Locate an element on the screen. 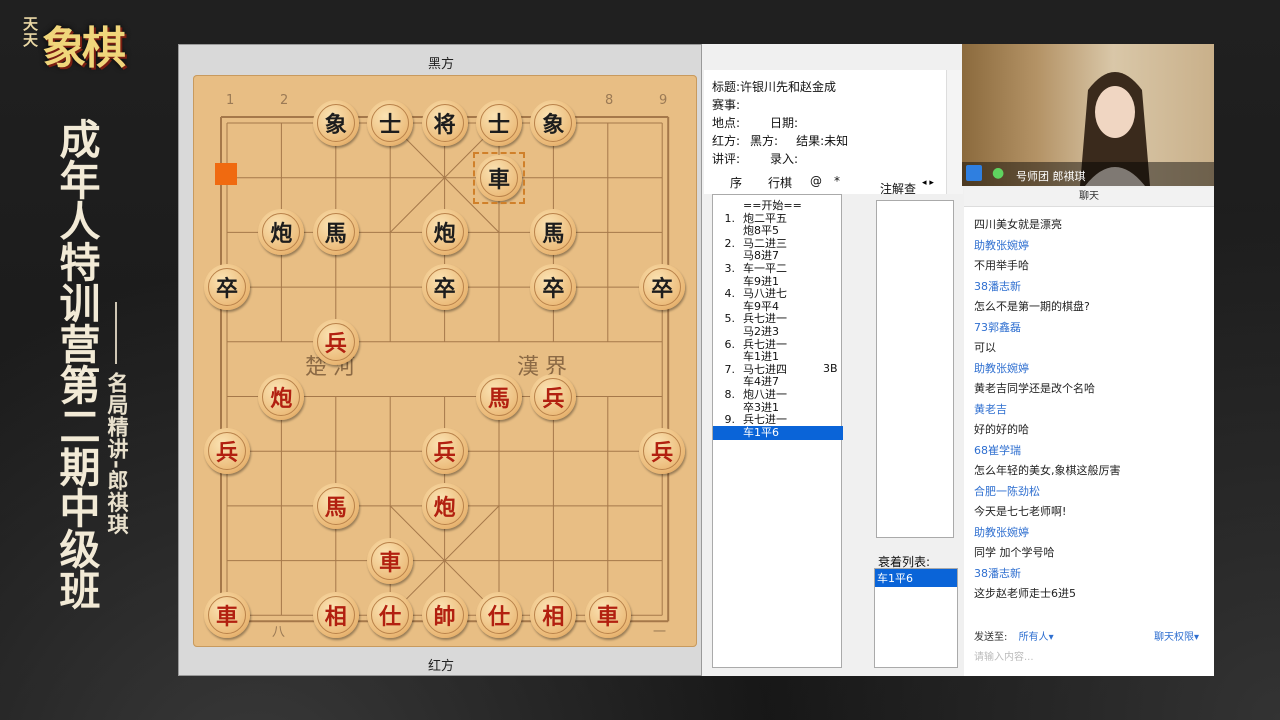  course-subtitle: 名局精讲-郎祺琪 is located at coordinates (117, 454).